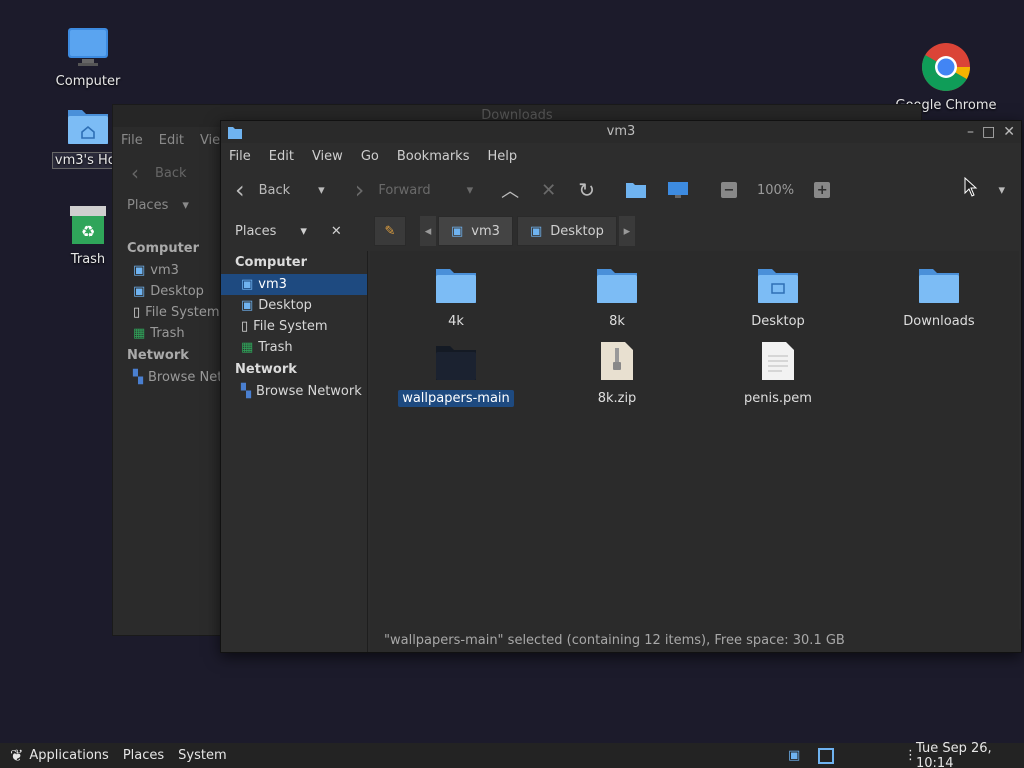  I want to click on menubar: File Edit View Go Bookmarks Help, so click(621, 156).